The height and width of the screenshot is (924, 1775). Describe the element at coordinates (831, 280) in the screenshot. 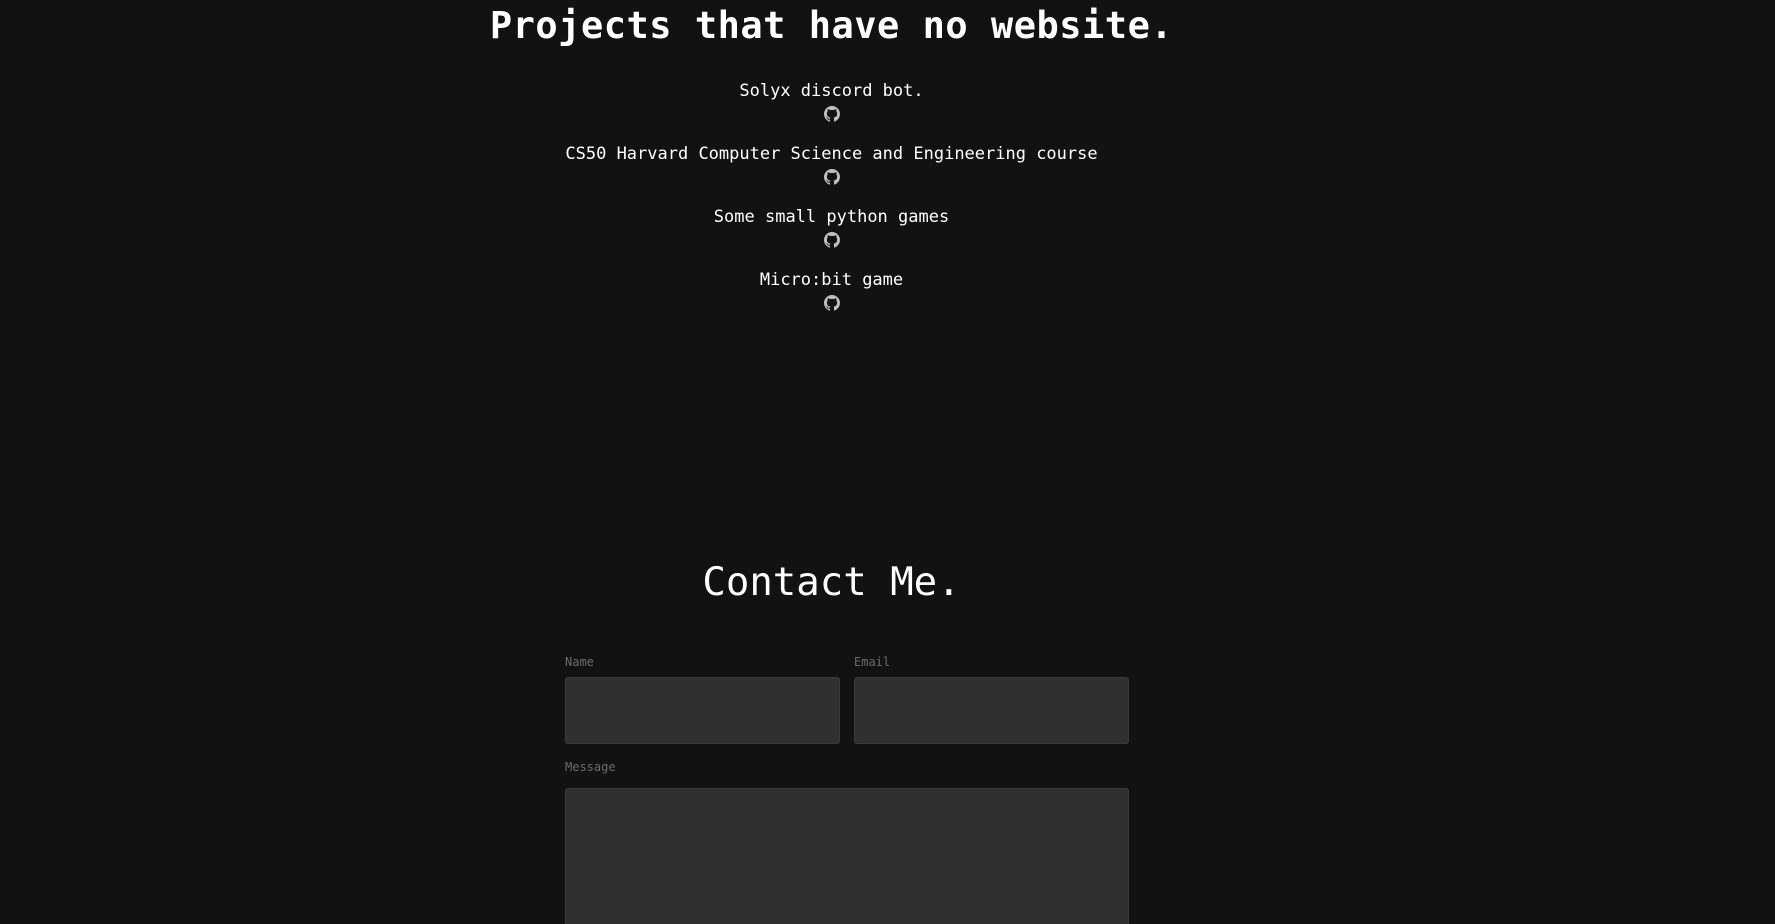

I see `project-name: Micro:bit game` at that location.